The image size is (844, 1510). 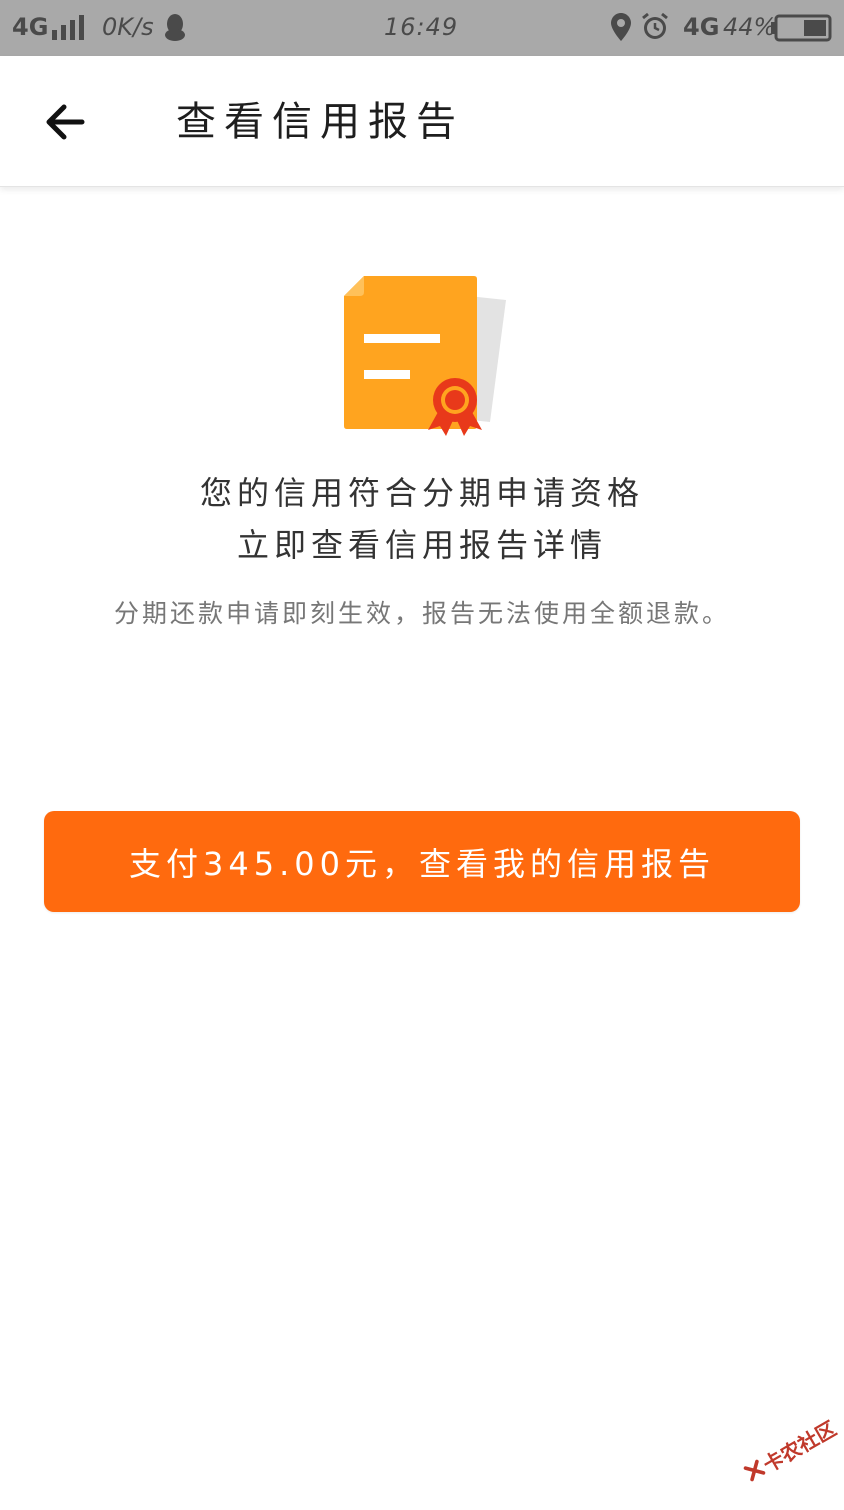 What do you see at coordinates (750, 27) in the screenshot?
I see `battery-percent: 44%` at bounding box center [750, 27].